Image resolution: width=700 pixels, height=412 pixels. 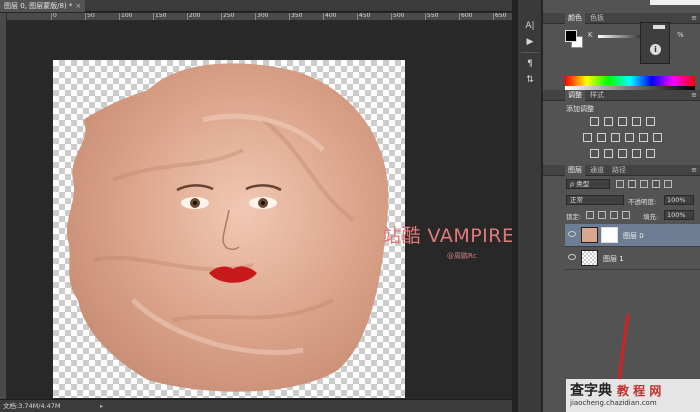 What do you see at coordinates (588, 184) in the screenshot?
I see `layer-filter-select: ρ 类型` at bounding box center [588, 184].